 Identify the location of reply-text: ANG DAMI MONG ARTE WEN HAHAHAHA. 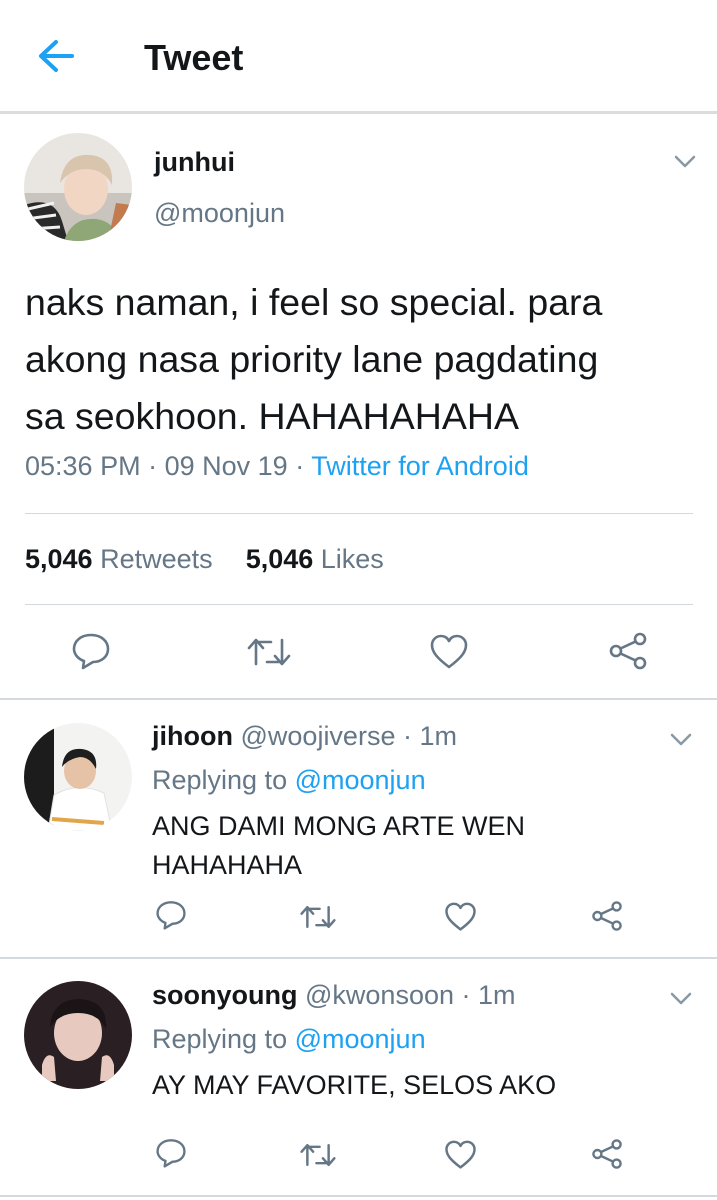
(338, 846).